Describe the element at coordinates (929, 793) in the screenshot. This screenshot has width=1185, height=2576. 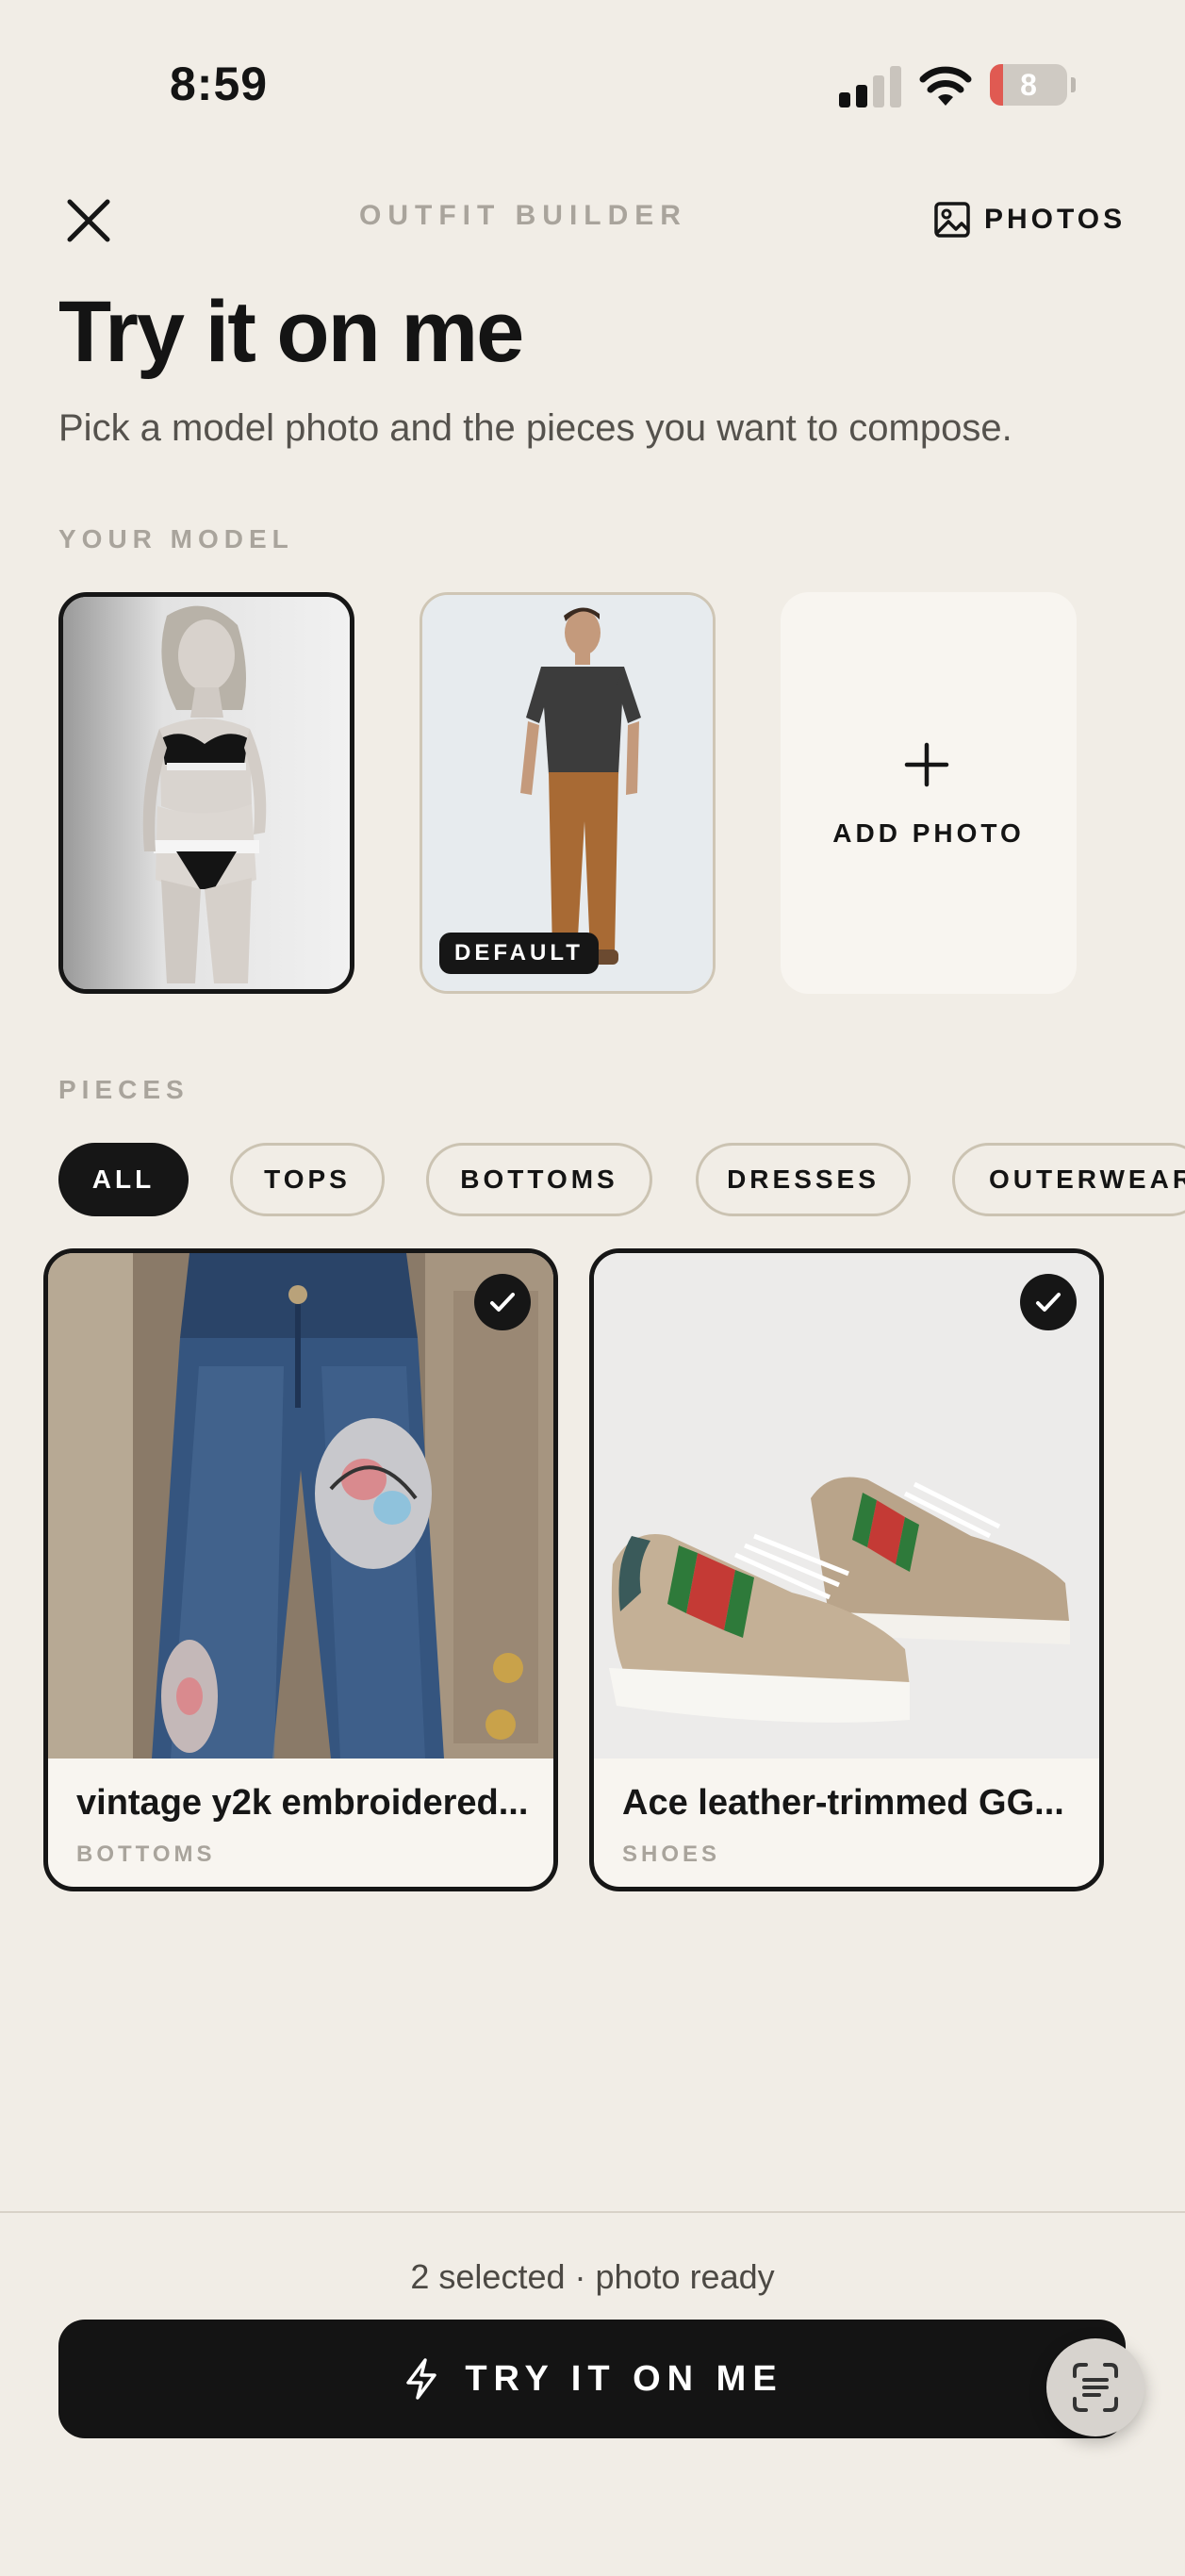
I see `add-photo-button: ADD PHOTO` at that location.